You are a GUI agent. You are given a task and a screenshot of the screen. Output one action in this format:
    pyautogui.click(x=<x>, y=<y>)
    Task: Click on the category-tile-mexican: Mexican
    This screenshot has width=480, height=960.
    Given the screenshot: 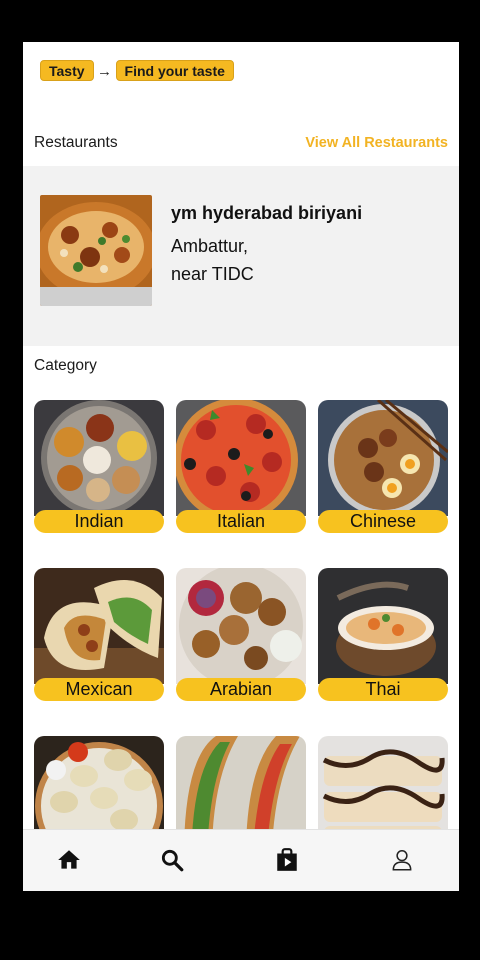 What is the action you would take?
    pyautogui.click(x=99, y=634)
    